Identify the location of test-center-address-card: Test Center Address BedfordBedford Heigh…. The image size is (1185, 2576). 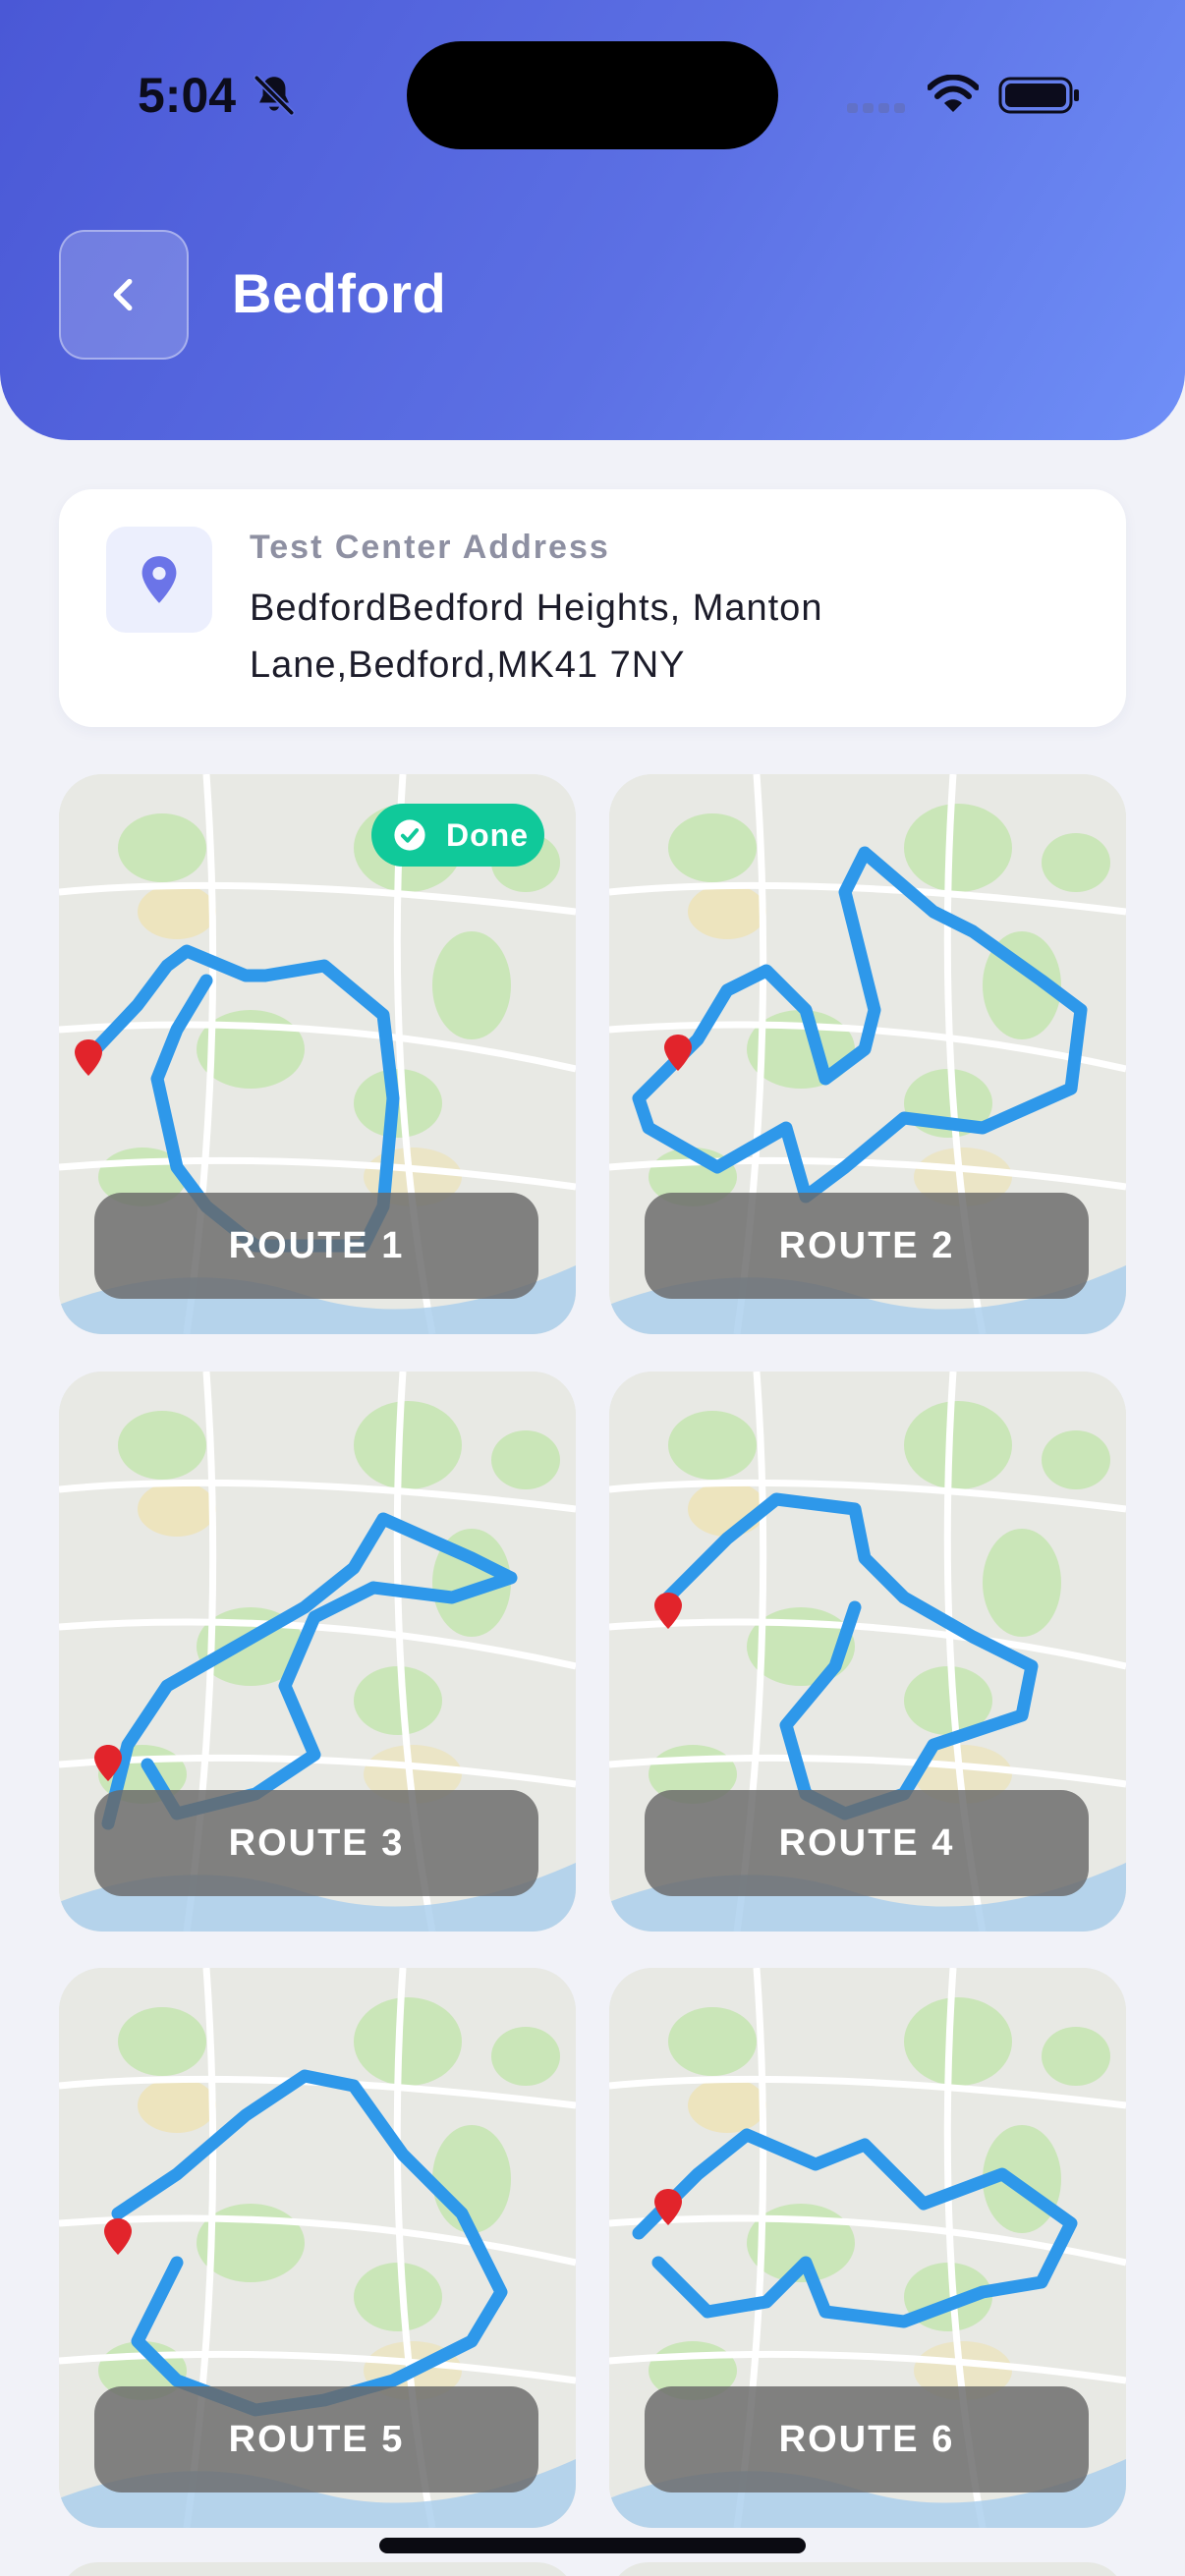
(592, 608).